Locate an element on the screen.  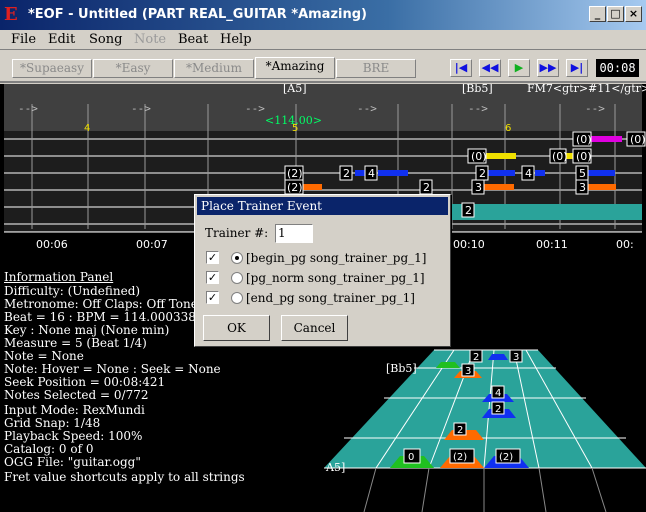
play-button: ▶ is located at coordinates (519, 68).